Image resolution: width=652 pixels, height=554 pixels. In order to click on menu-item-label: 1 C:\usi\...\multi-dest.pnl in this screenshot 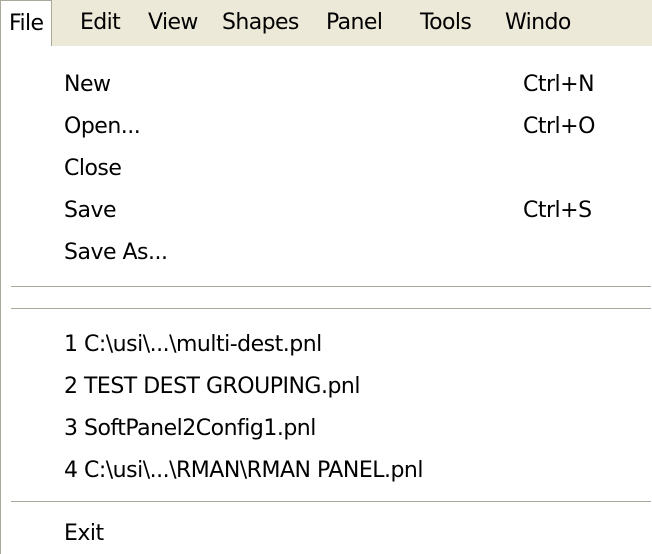, I will do `click(193, 344)`.